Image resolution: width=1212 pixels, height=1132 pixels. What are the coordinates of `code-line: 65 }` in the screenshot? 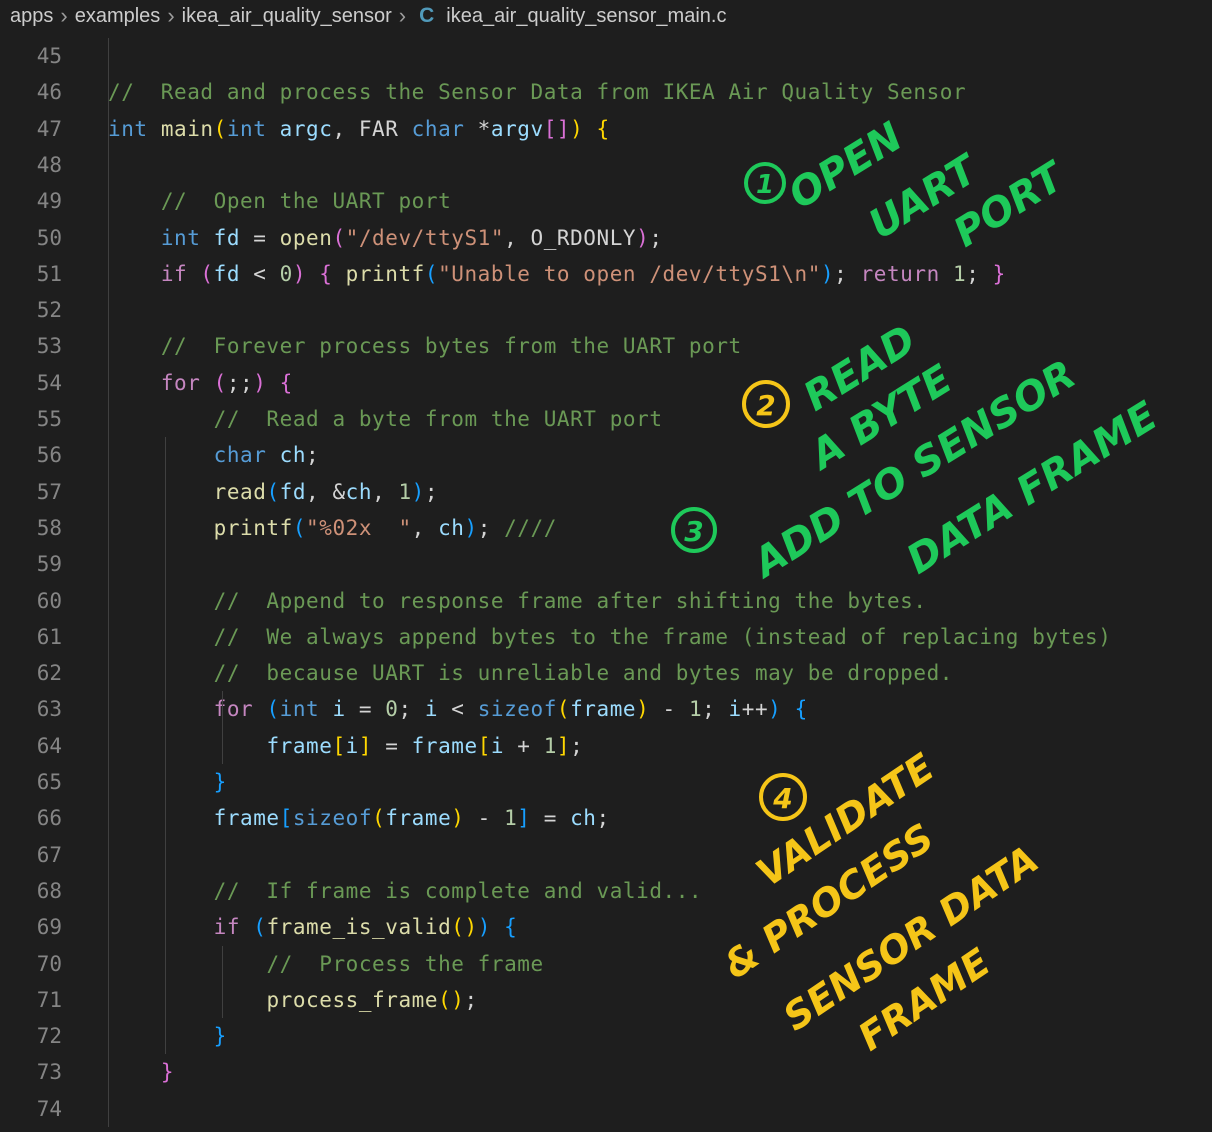 It's located at (606, 782).